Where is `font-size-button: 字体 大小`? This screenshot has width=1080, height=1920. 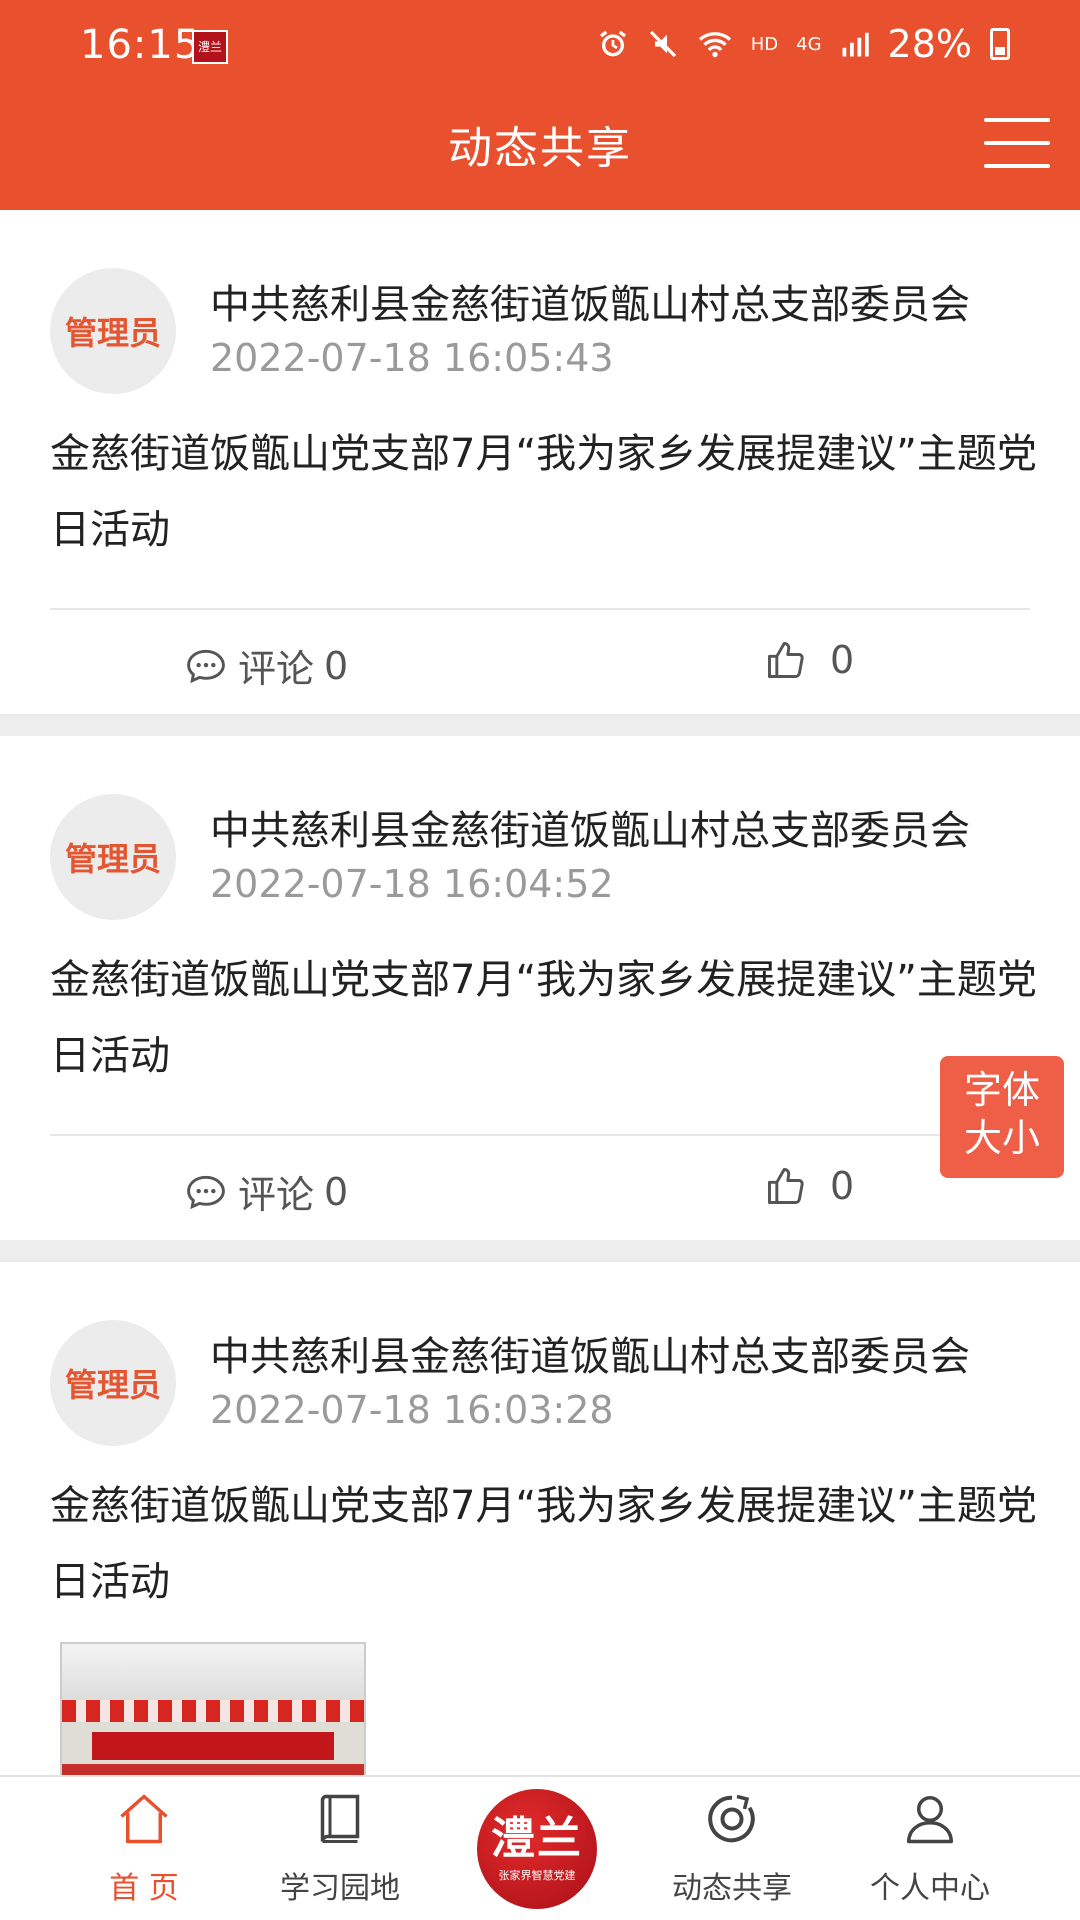 font-size-button: 字体 大小 is located at coordinates (1002, 1117).